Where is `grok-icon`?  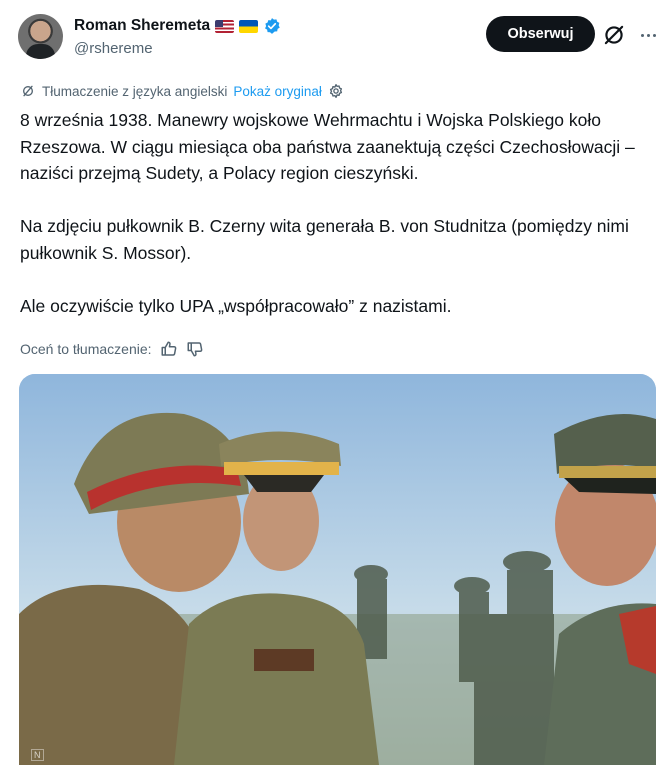
grok-icon is located at coordinates (614, 35).